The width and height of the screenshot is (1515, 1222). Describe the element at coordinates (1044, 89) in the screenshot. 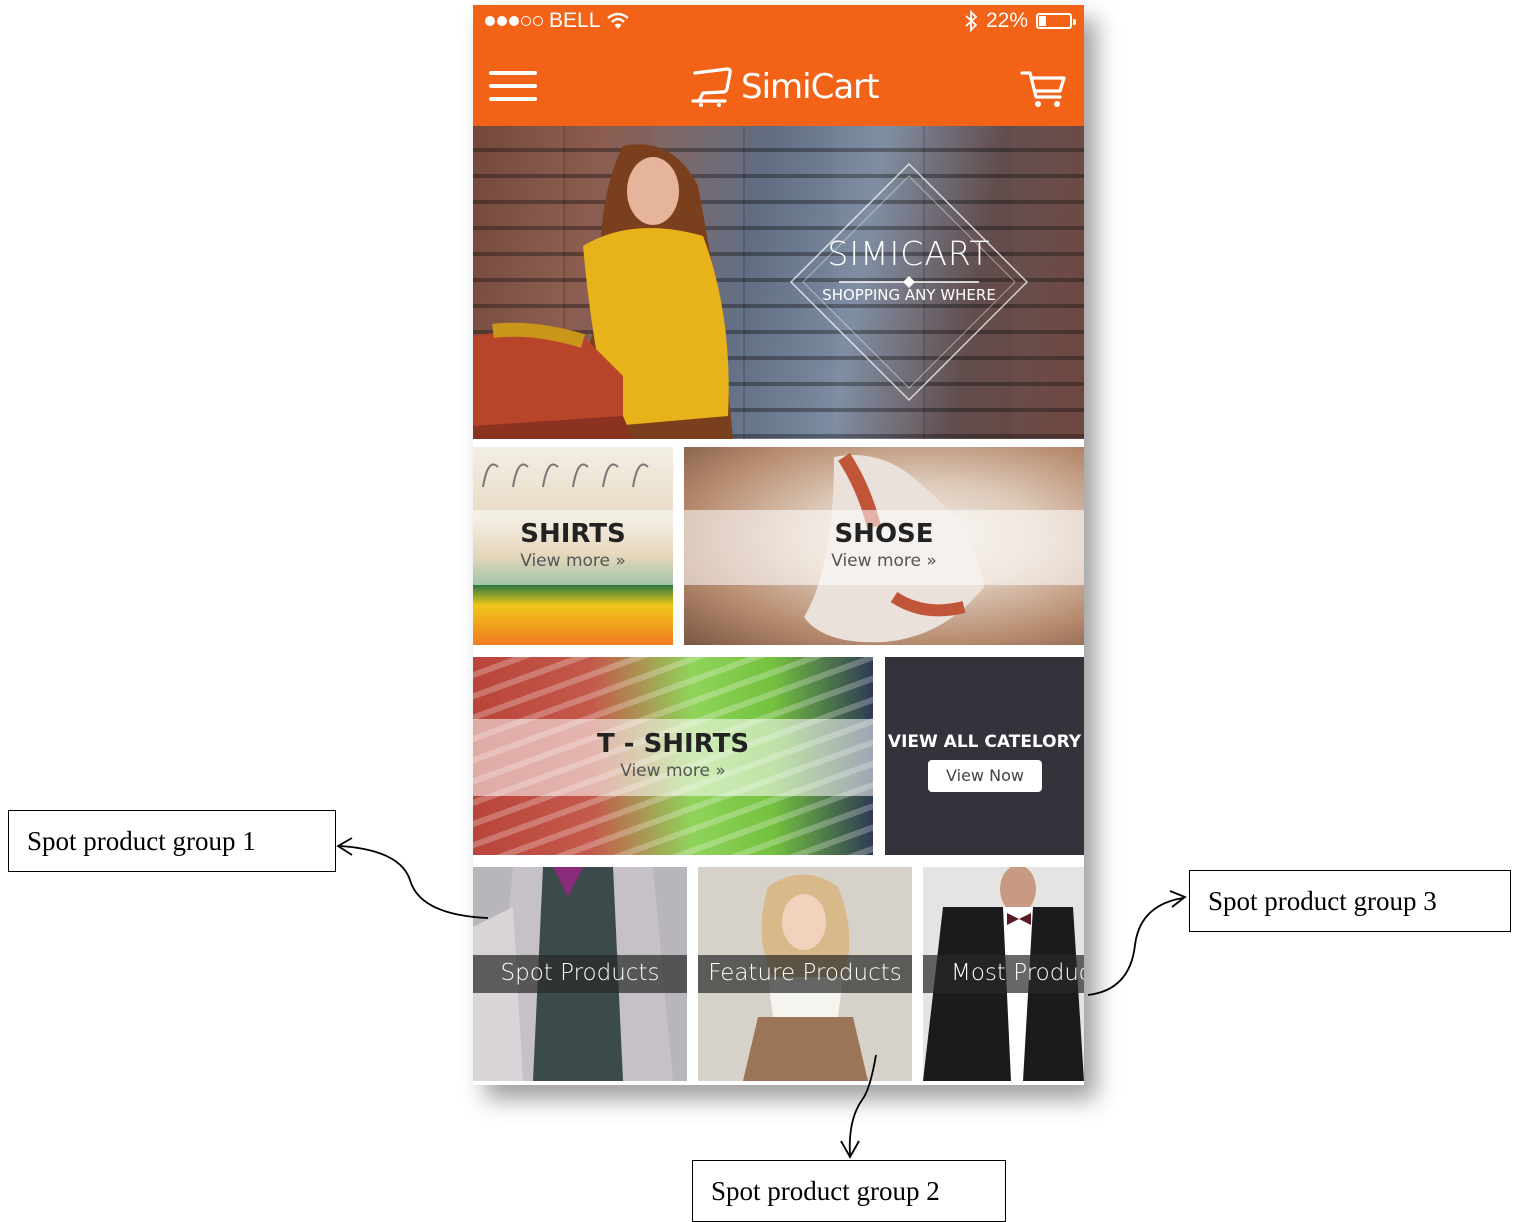

I see `shopping-cart-icon` at that location.